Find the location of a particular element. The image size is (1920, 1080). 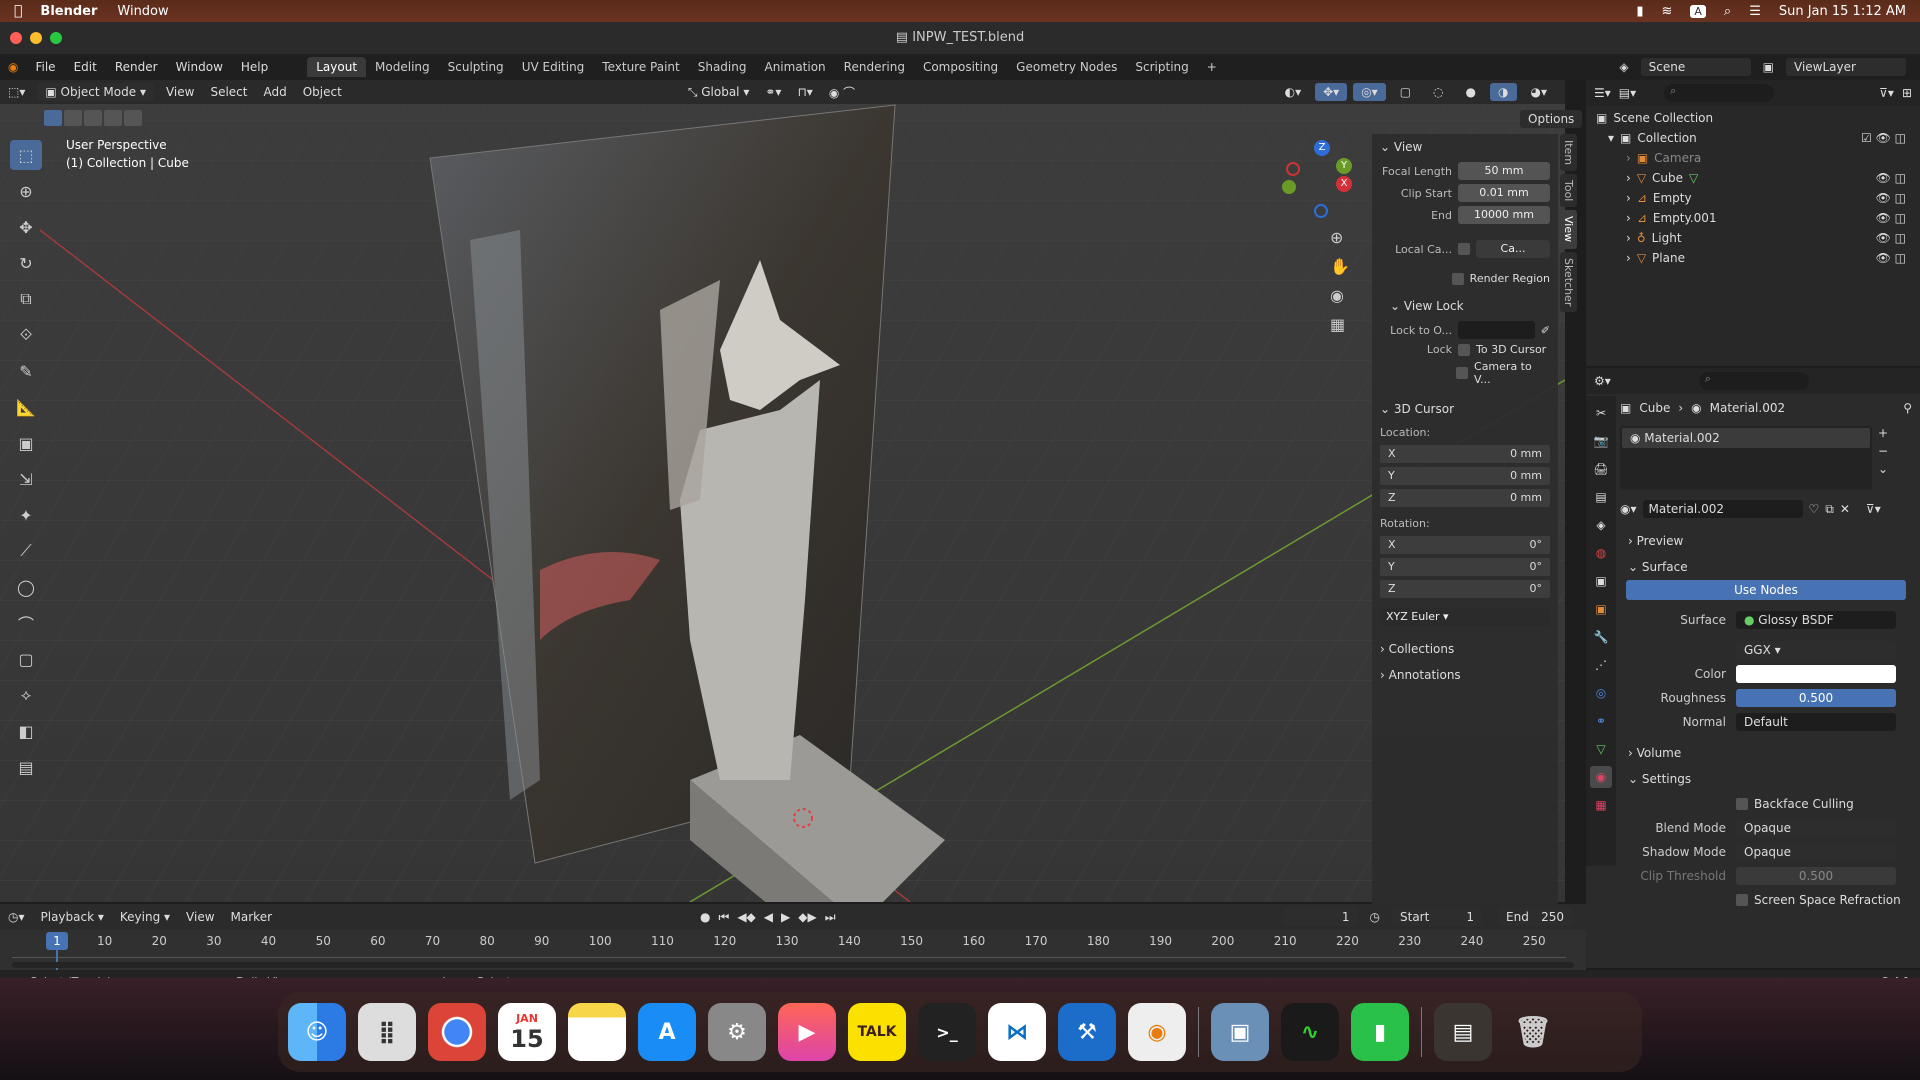

keying-menu: Keying ▾ is located at coordinates (145, 917).